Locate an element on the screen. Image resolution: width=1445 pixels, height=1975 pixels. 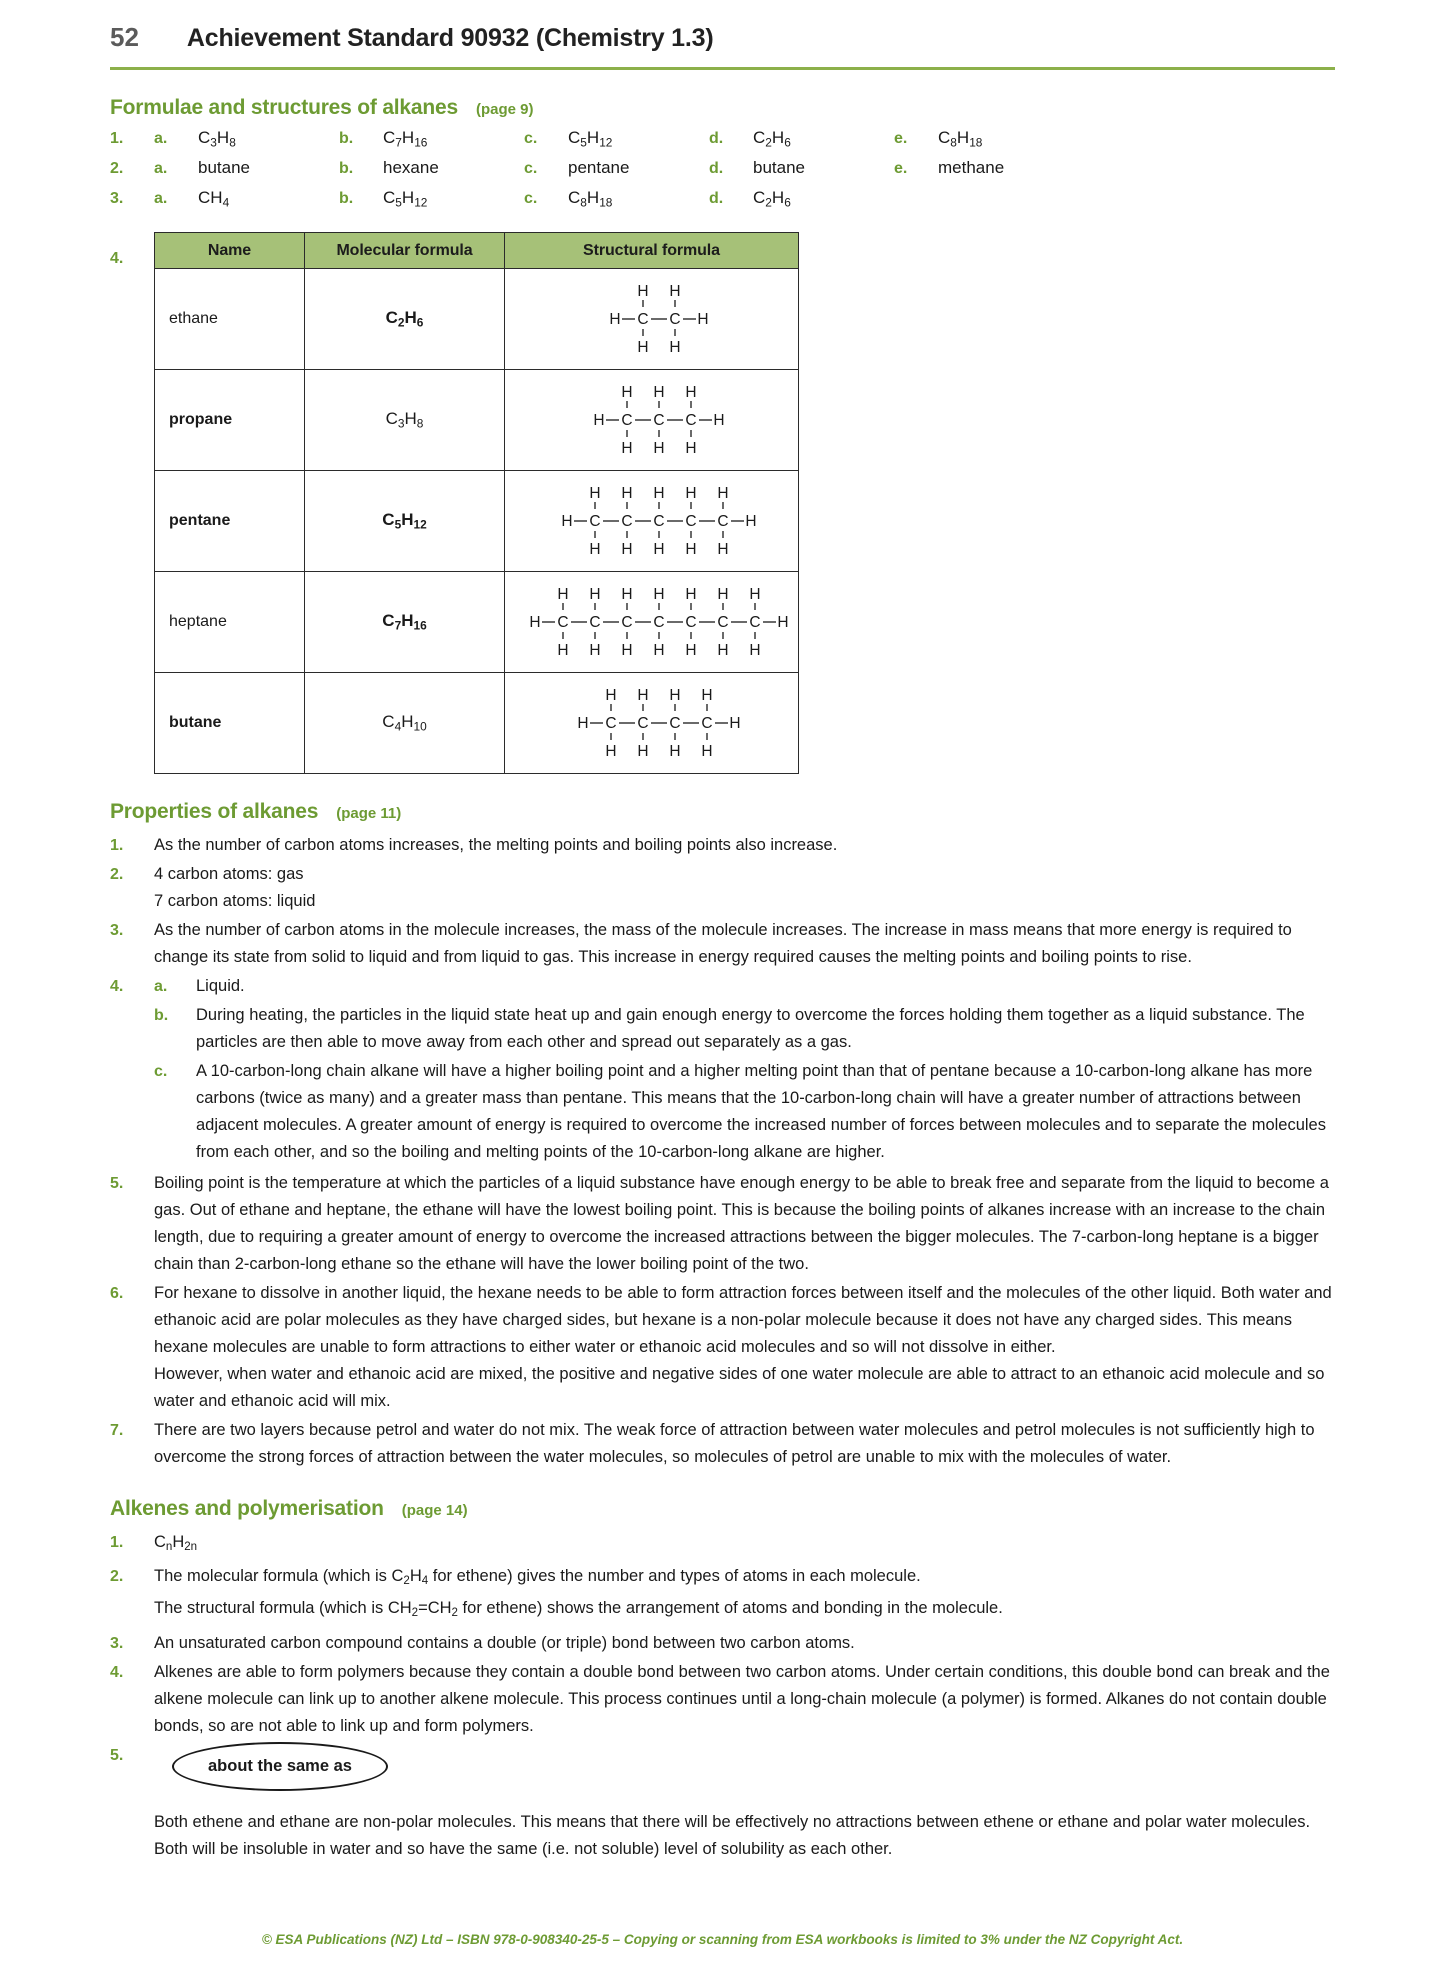
answer-letter: c. is located at coordinates (531, 138).